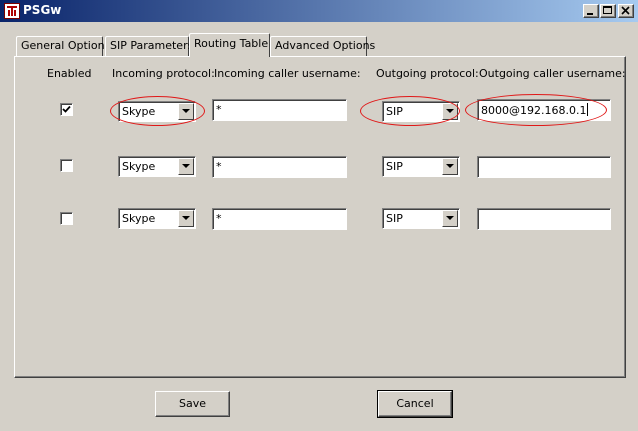  I want to click on close-icon, so click(625, 10).